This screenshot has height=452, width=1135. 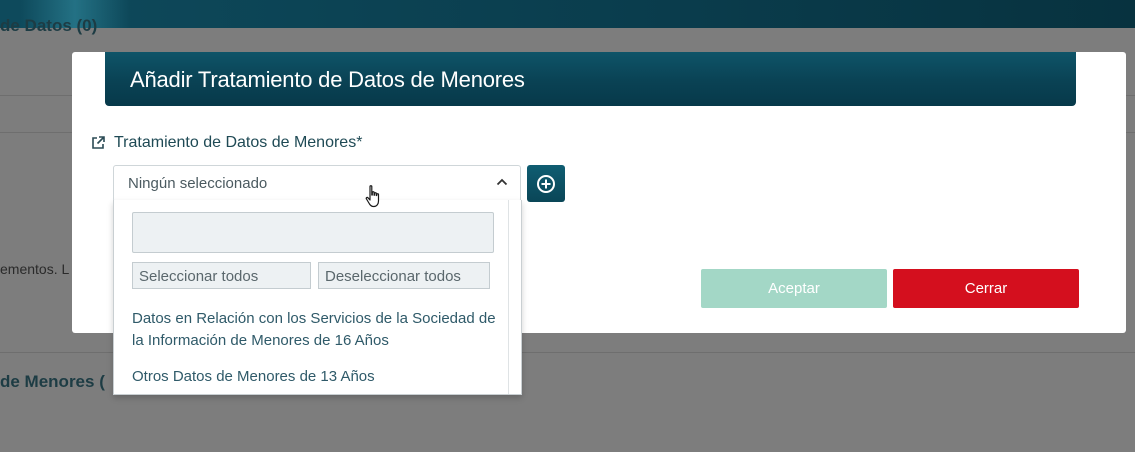 What do you see at coordinates (327, 79) in the screenshot?
I see `modal-title: Añadir Tratamiento de Datos de Menores` at bounding box center [327, 79].